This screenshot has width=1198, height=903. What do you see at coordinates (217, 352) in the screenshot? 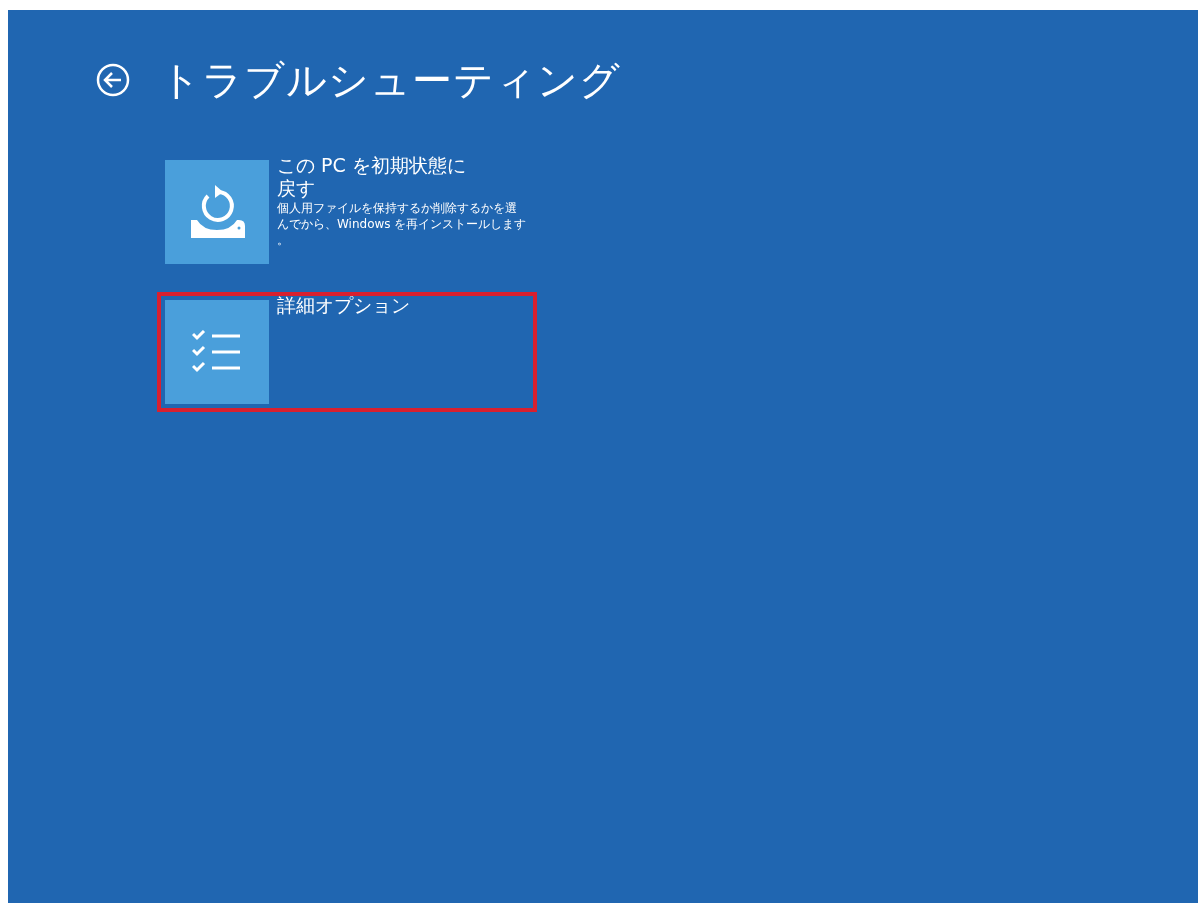
I see `checklist-icon` at bounding box center [217, 352].